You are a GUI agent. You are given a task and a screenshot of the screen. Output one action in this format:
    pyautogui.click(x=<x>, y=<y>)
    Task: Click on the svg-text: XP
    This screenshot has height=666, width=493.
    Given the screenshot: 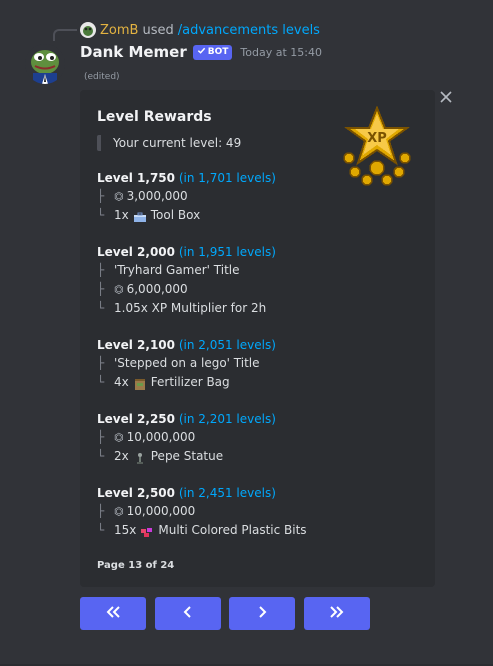 What is the action you would take?
    pyautogui.click(x=377, y=138)
    